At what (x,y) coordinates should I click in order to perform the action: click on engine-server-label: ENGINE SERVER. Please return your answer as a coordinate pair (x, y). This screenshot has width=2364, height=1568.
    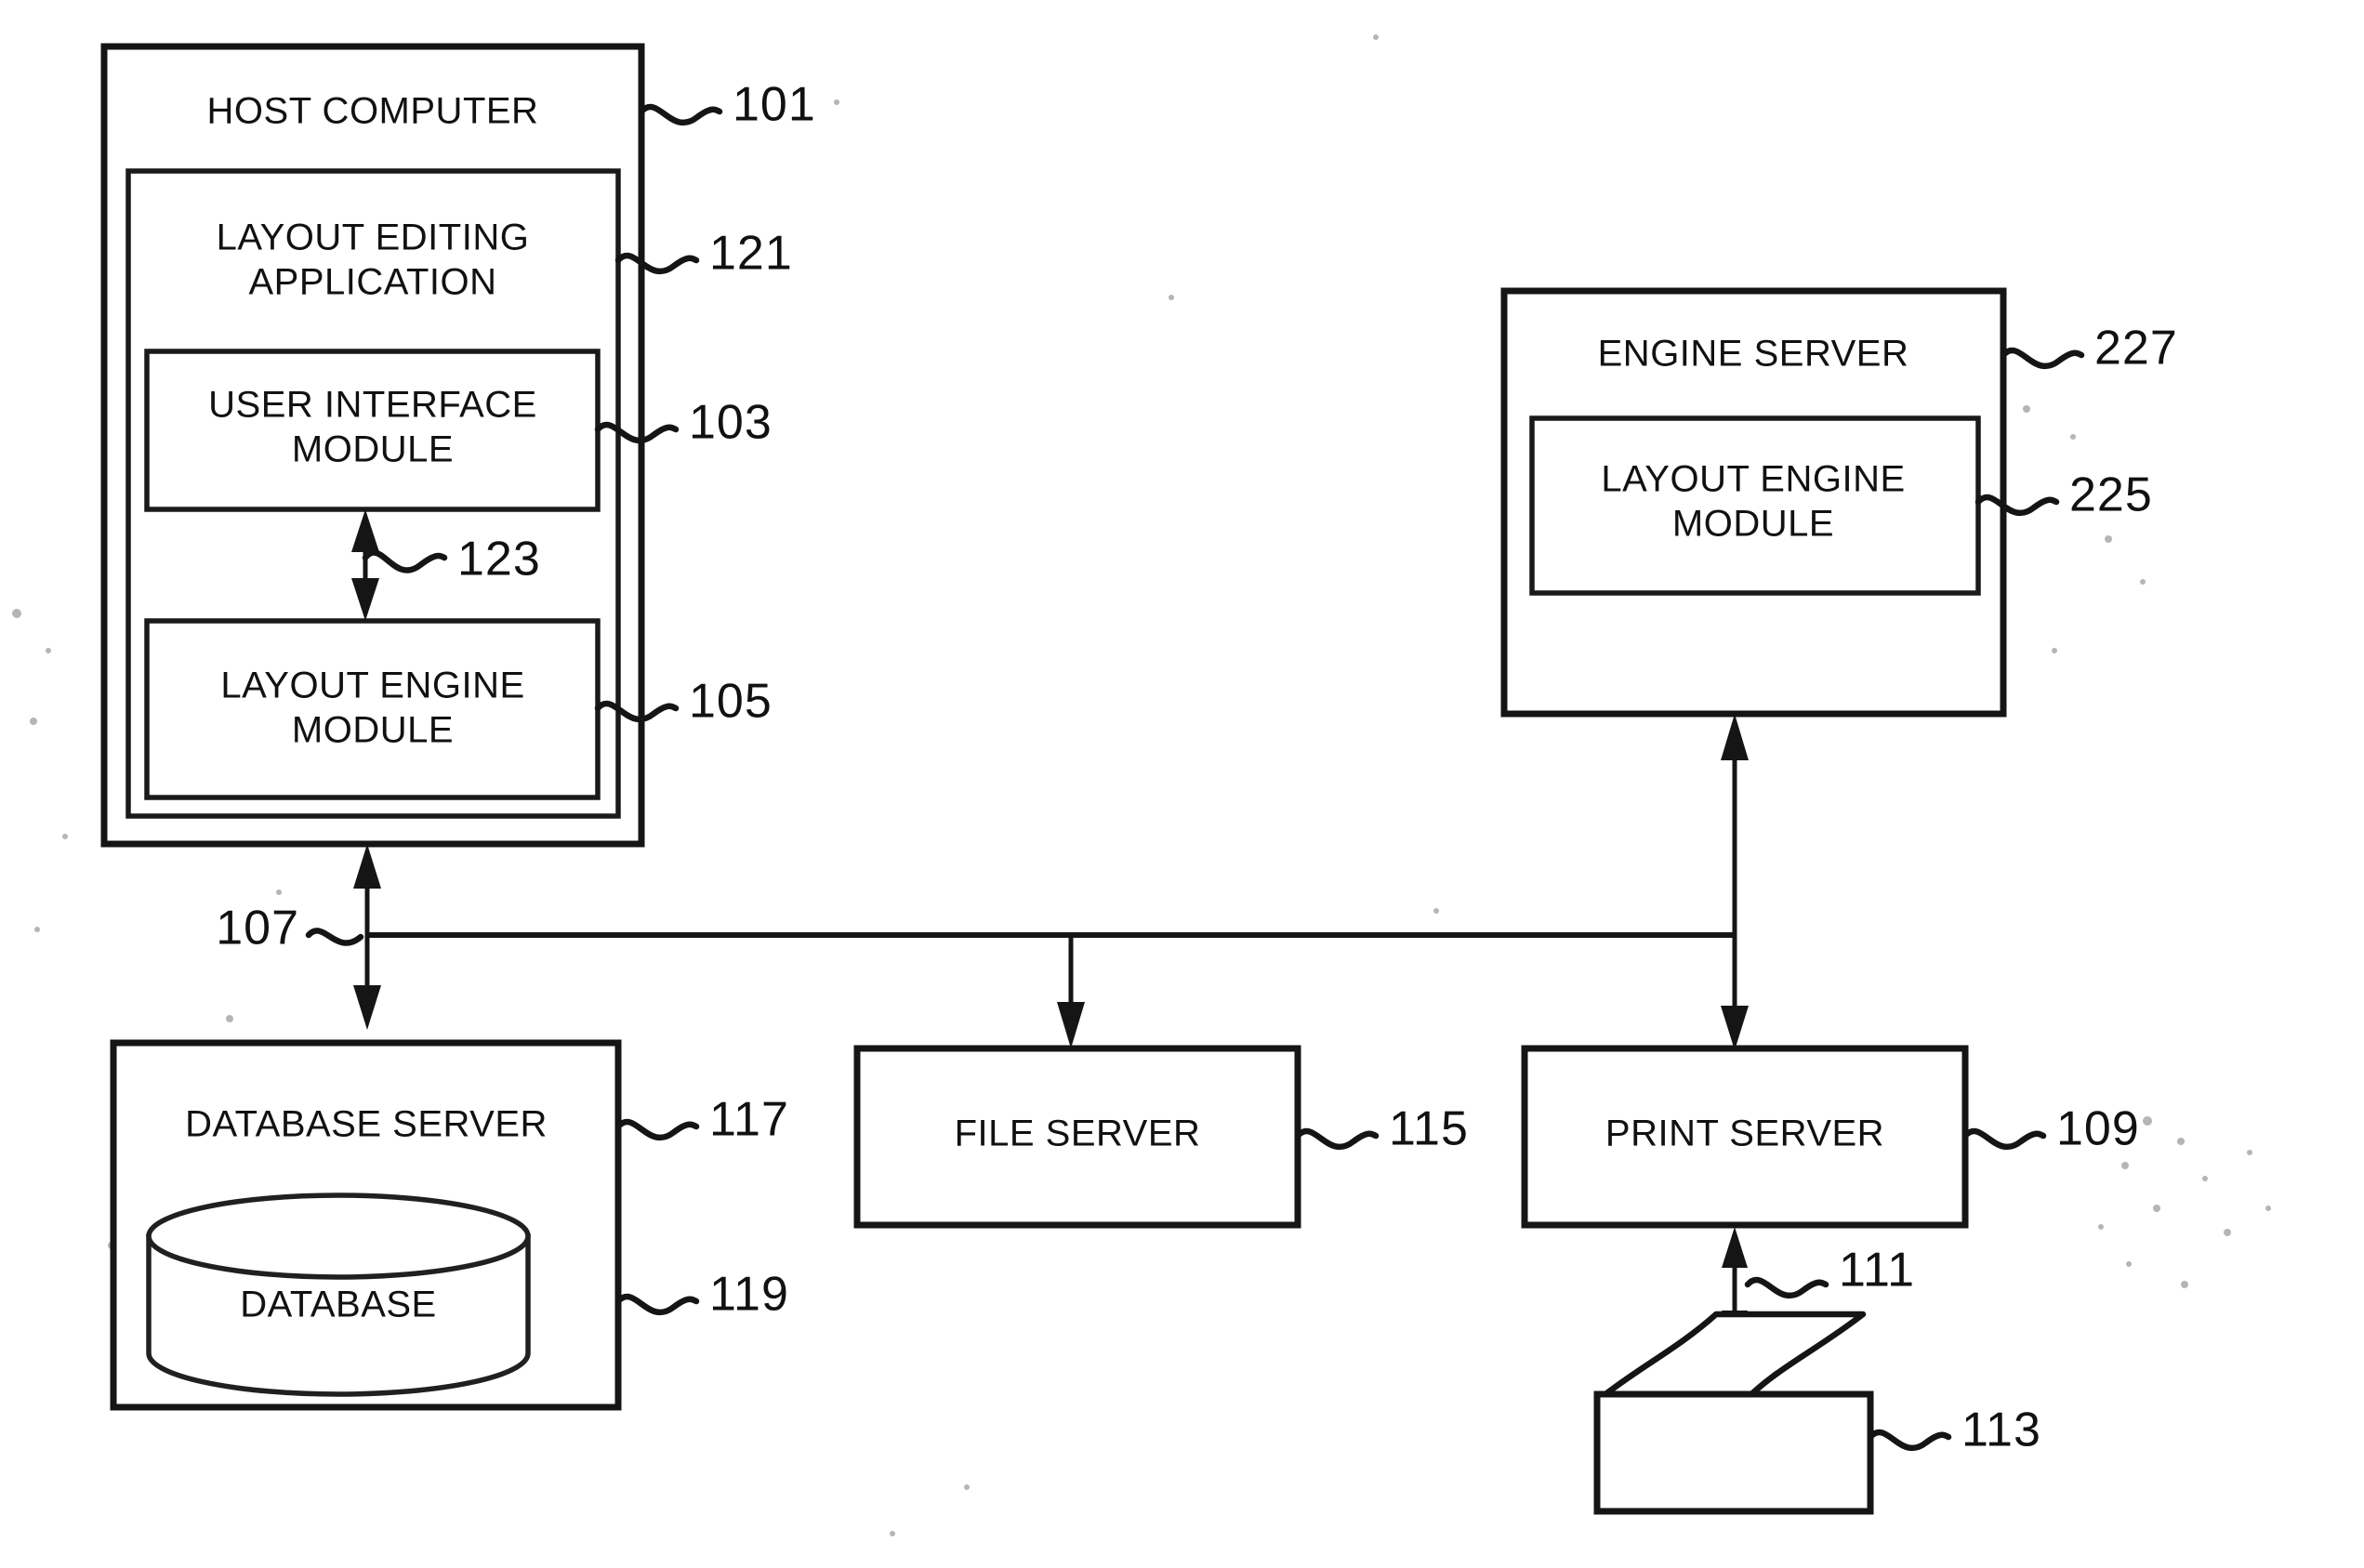
    Looking at the image, I should click on (1753, 355).